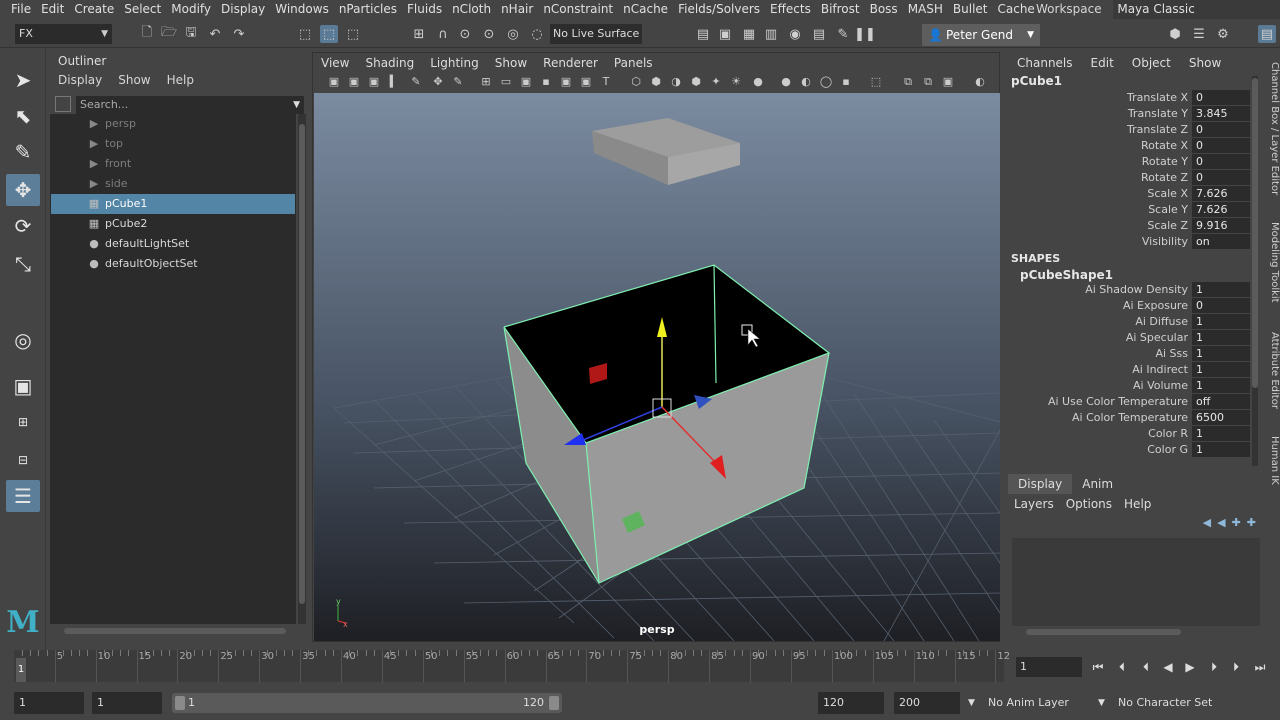  I want to click on channel-row: Color R 1, so click(1130, 434).